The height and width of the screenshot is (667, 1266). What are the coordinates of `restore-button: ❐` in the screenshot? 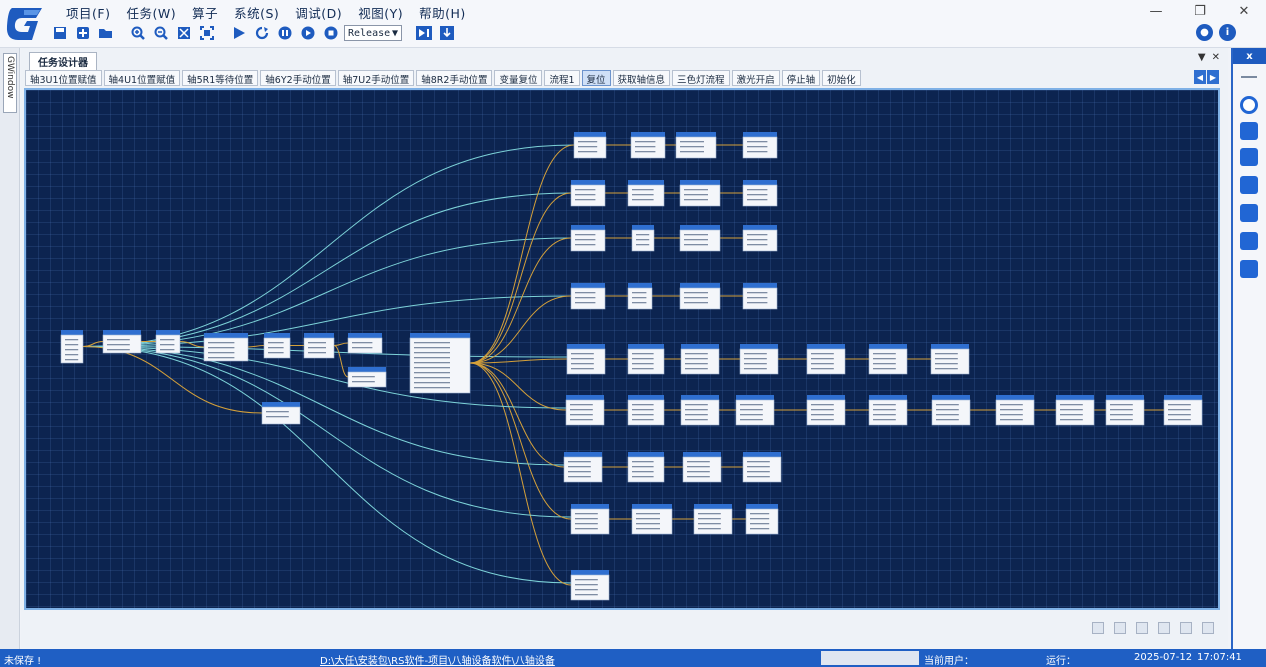 It's located at (1200, 11).